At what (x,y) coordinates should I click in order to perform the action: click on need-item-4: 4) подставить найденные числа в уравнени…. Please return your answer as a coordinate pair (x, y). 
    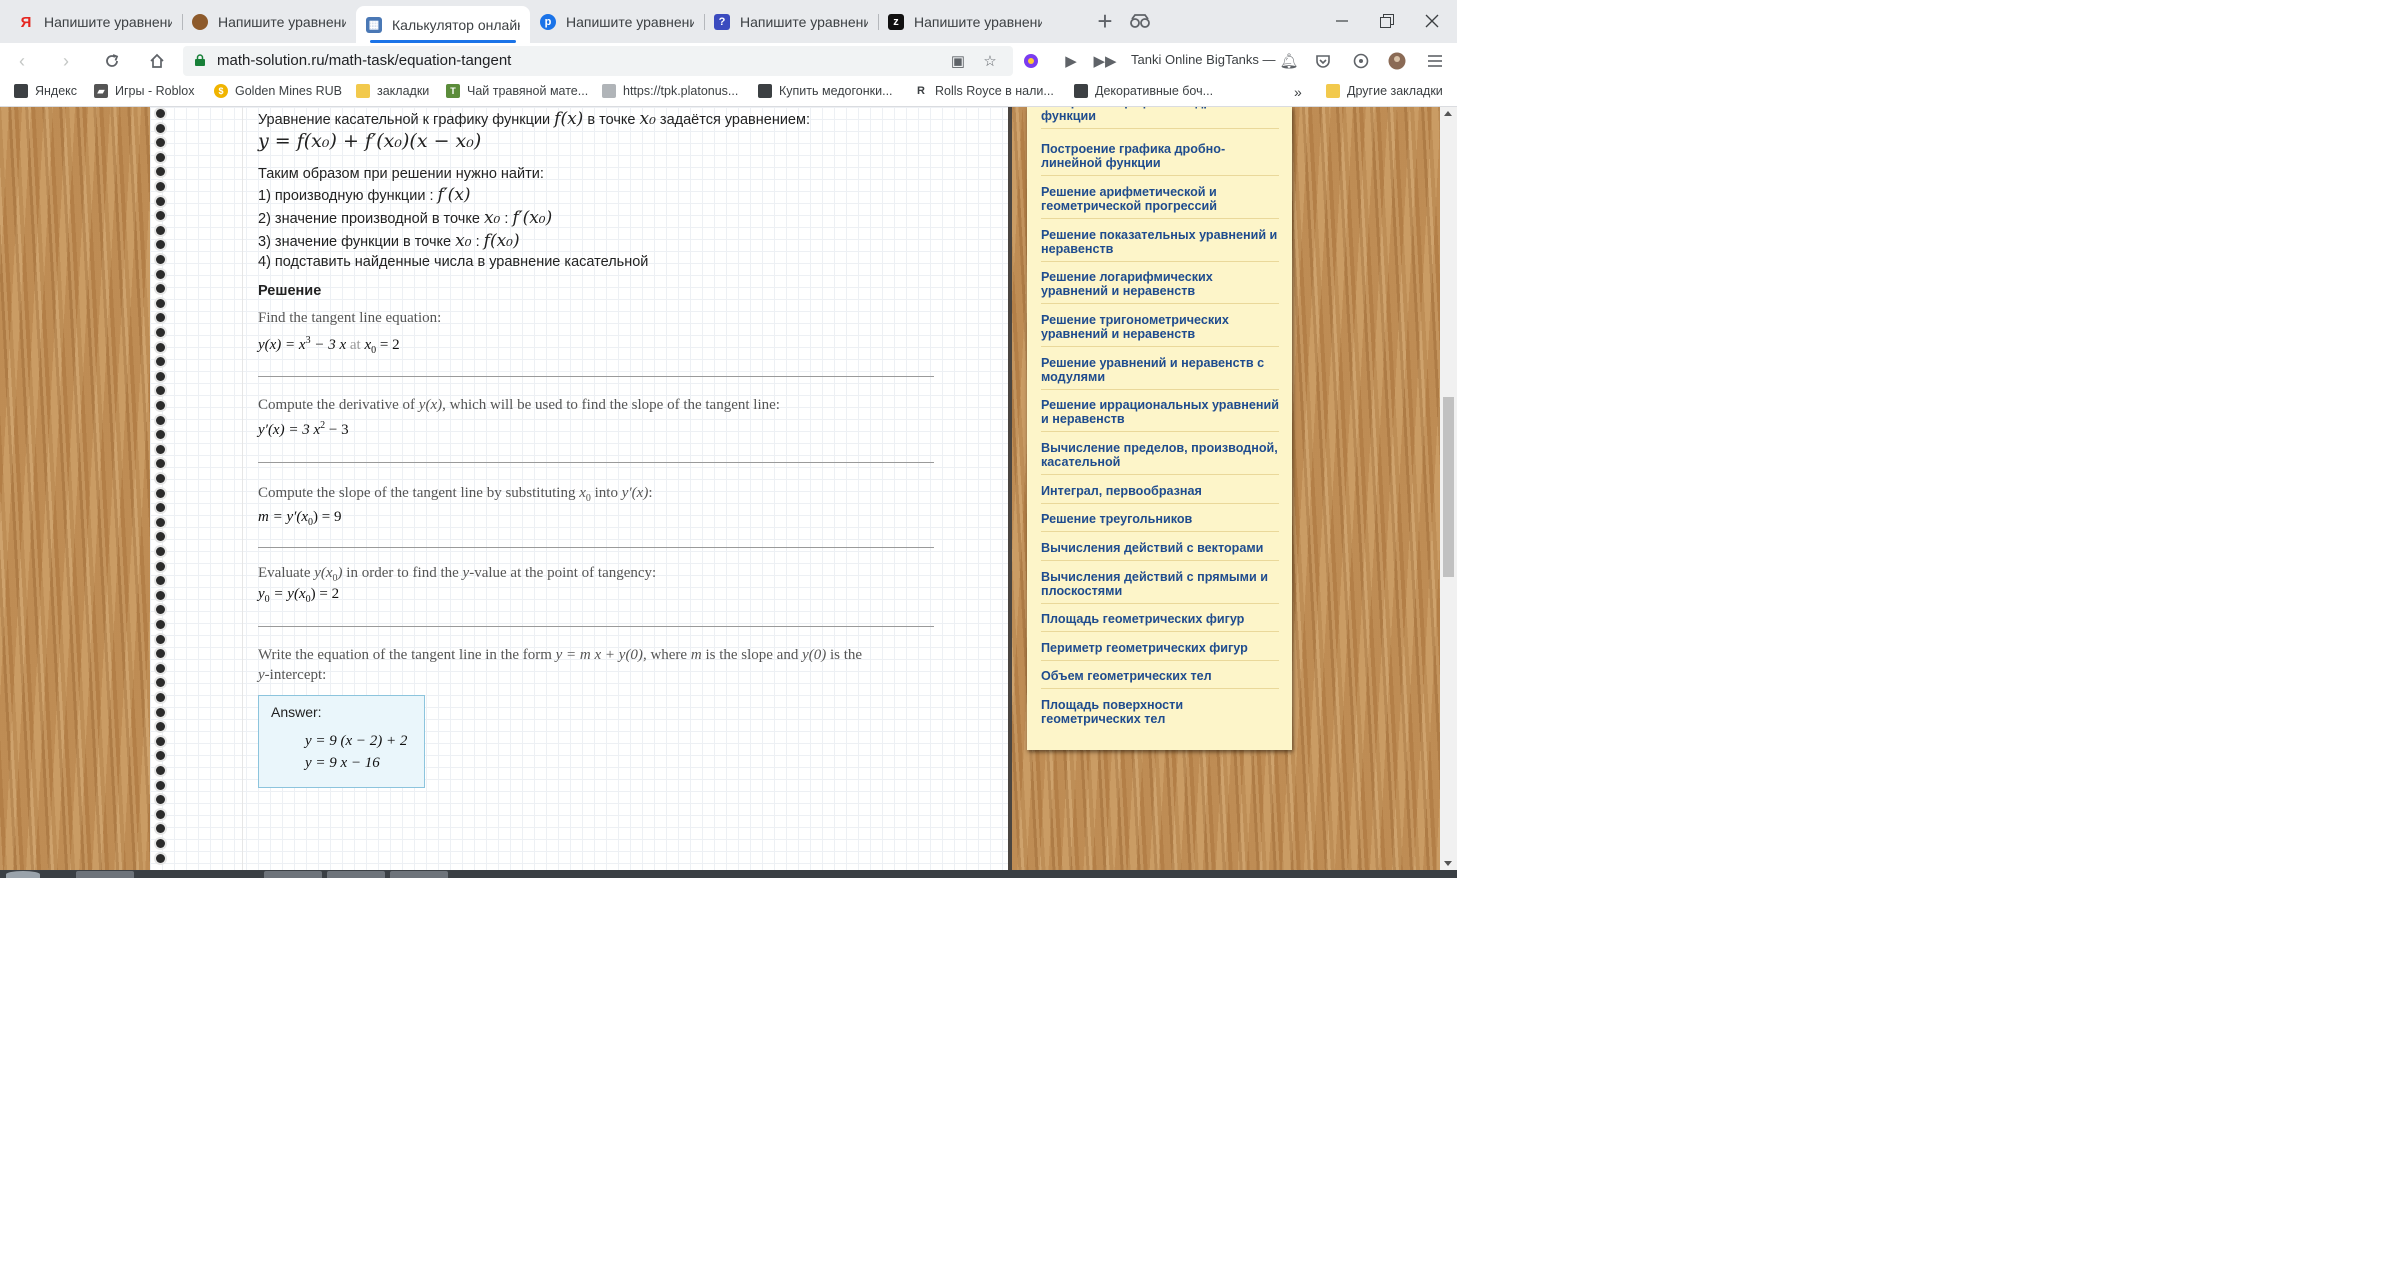
    Looking at the image, I should click on (453, 262).